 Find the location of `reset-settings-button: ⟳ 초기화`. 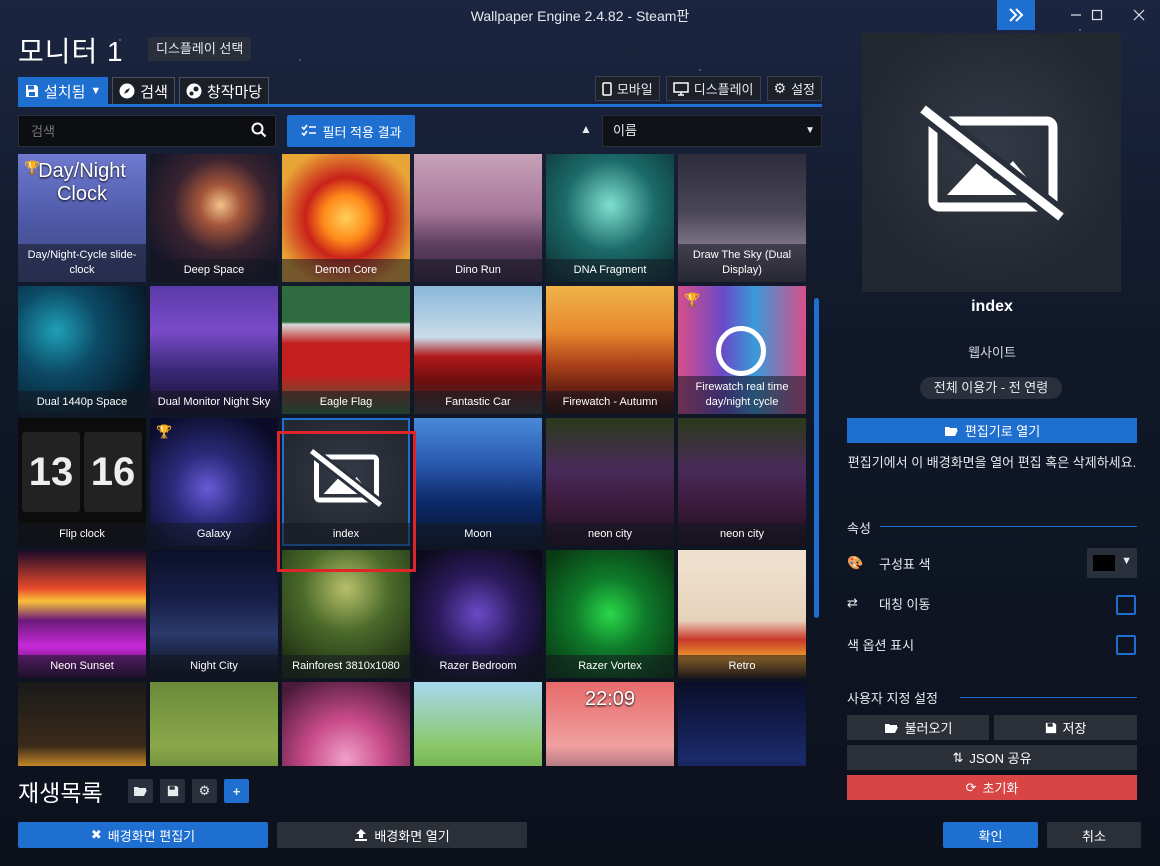

reset-settings-button: ⟳ 초기화 is located at coordinates (992, 787).